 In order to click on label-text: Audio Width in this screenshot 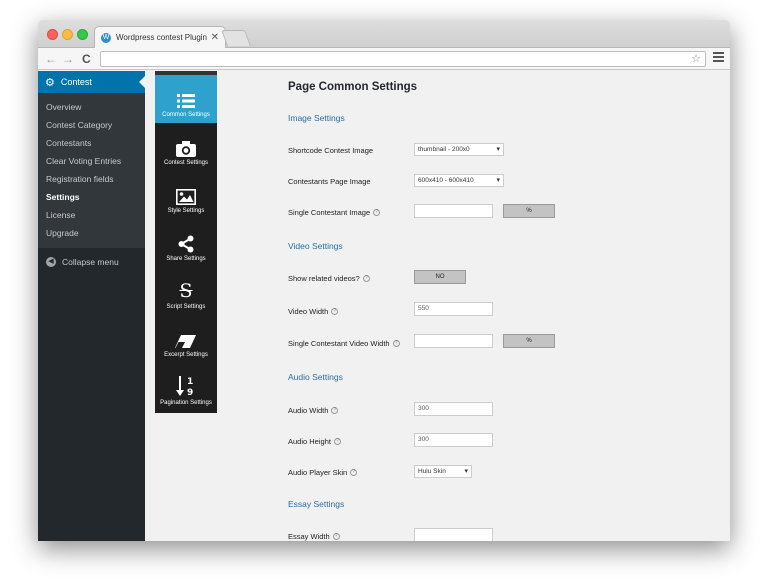, I will do `click(308, 410)`.